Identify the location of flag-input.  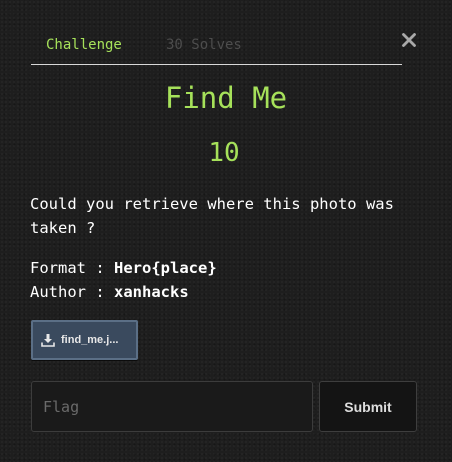
(172, 406).